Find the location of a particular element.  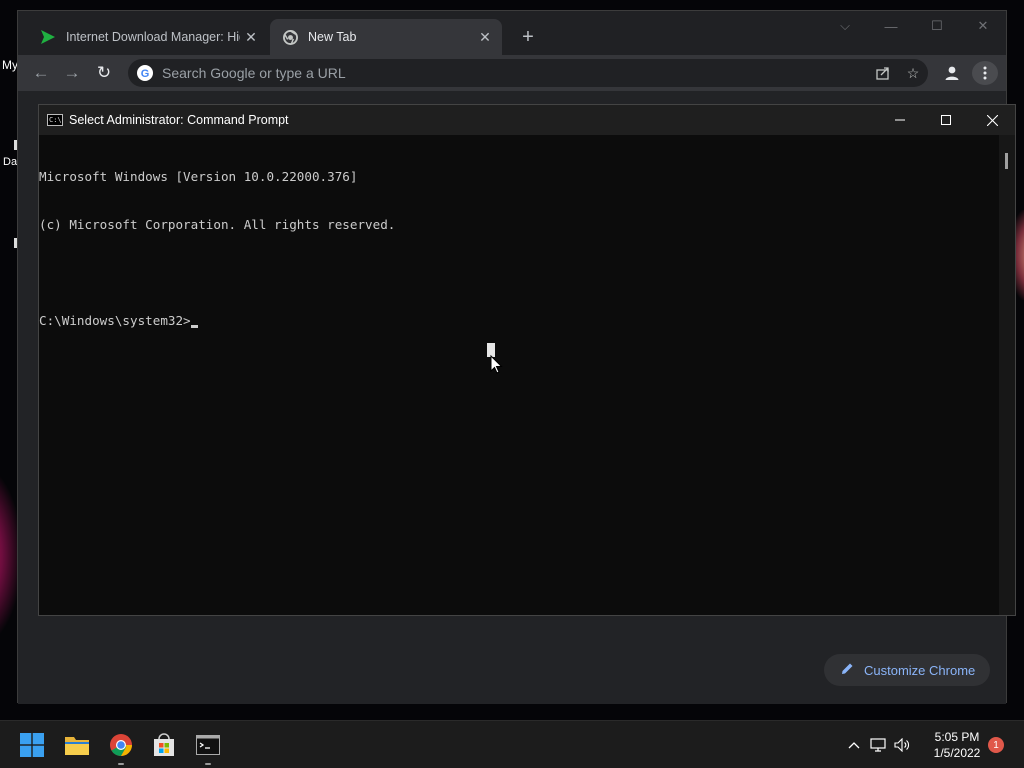

chevron-up-icon is located at coordinates (854, 745).